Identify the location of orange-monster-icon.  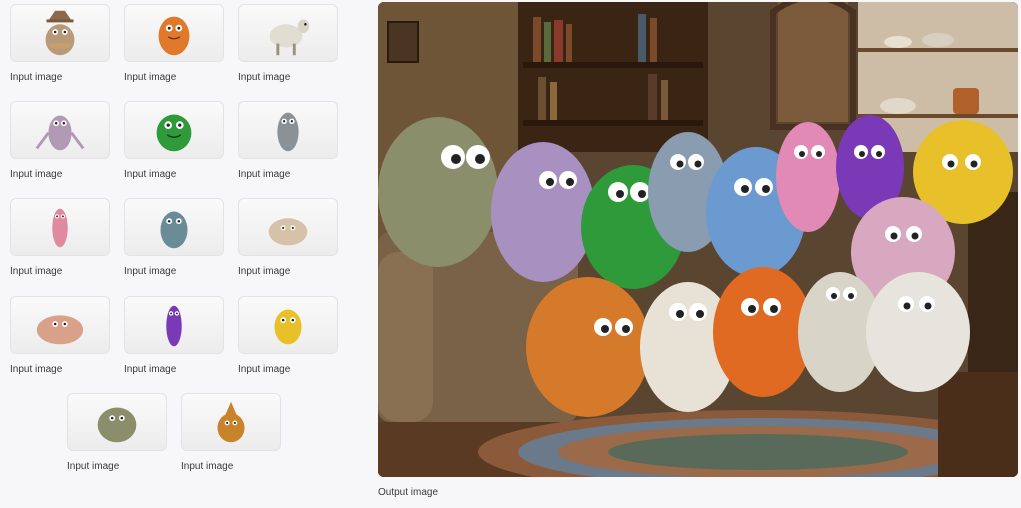
(174, 36).